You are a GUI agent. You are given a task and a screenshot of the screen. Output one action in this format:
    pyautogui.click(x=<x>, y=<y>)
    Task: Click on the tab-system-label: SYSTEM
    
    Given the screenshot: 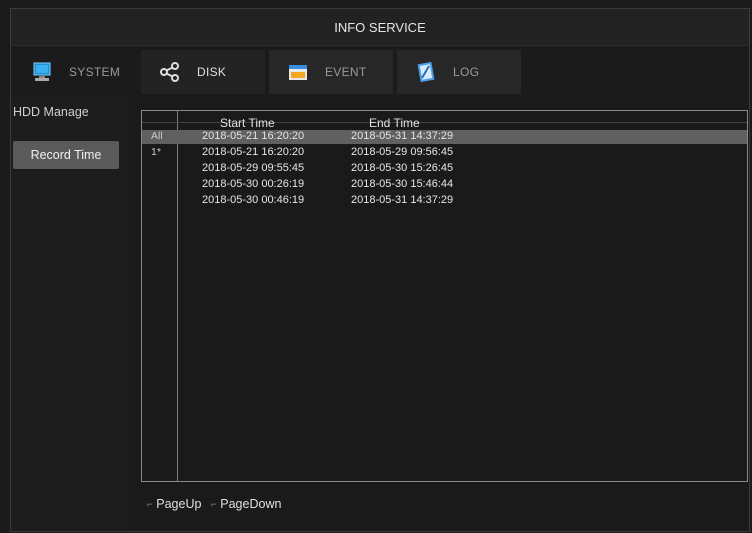 What is the action you would take?
    pyautogui.click(x=95, y=72)
    